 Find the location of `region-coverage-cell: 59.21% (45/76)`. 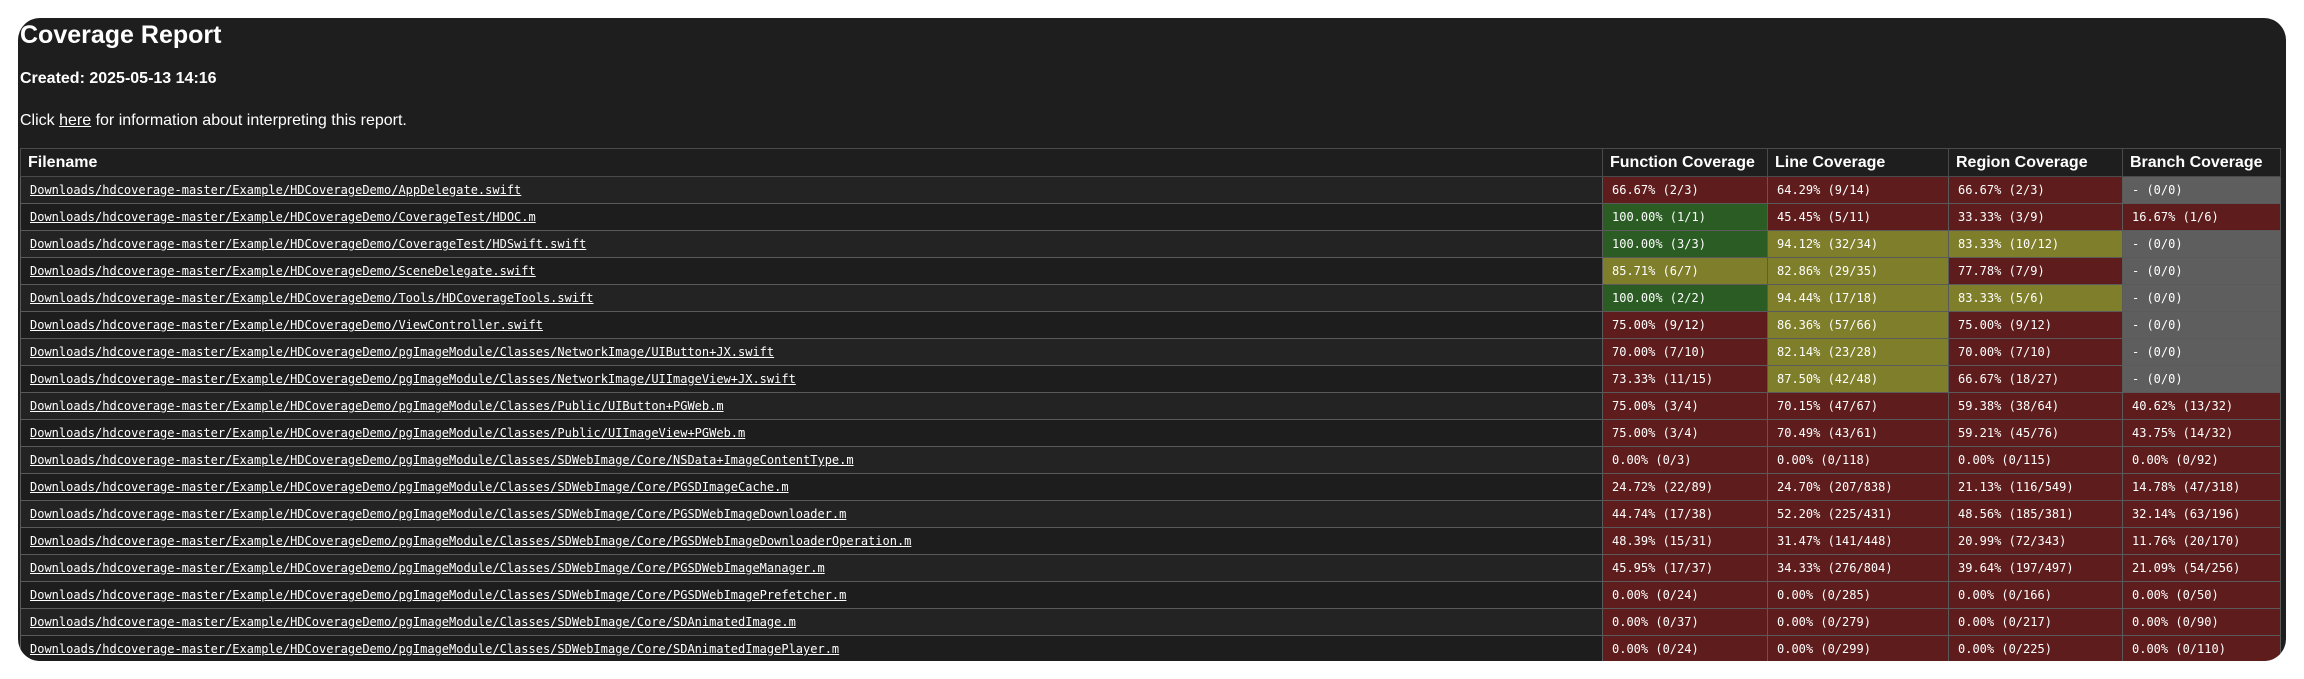

region-coverage-cell: 59.21% (45/76) is located at coordinates (2035, 433).